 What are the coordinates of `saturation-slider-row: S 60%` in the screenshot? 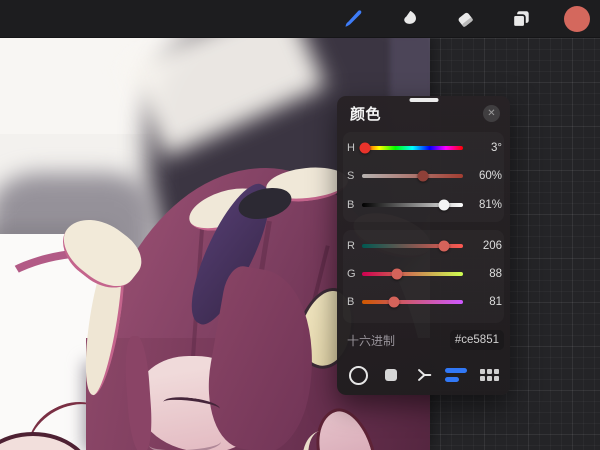 It's located at (424, 176).